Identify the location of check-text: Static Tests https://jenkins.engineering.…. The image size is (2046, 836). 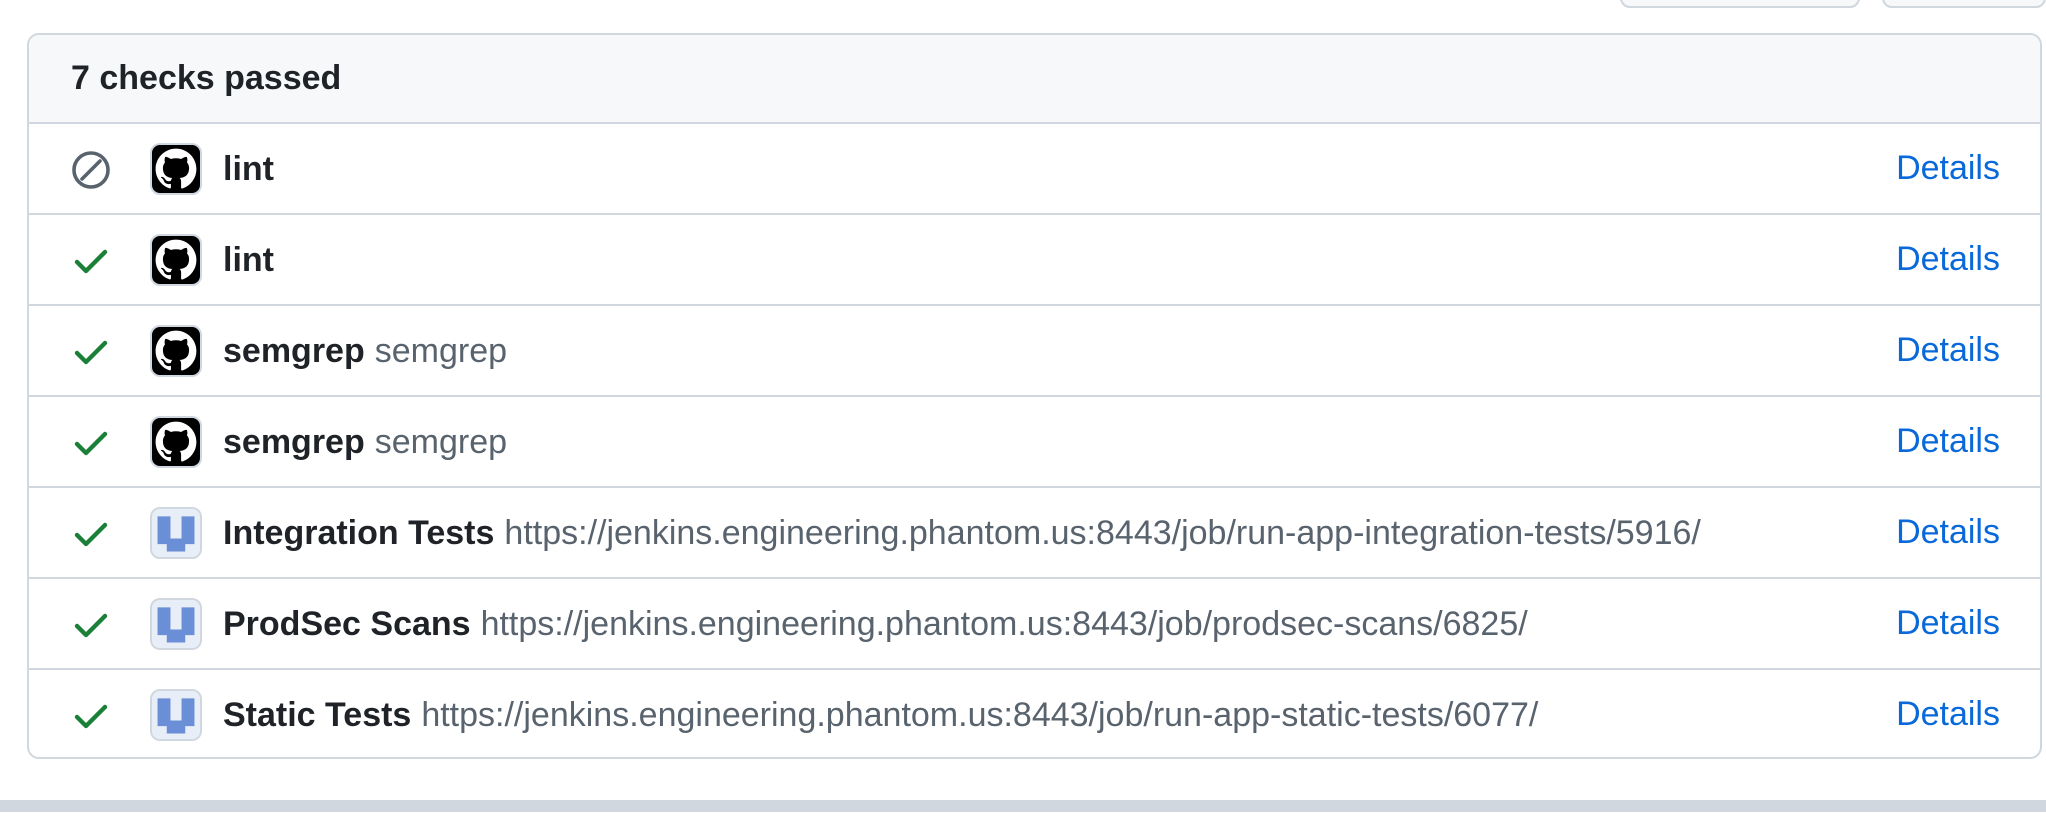
(881, 713).